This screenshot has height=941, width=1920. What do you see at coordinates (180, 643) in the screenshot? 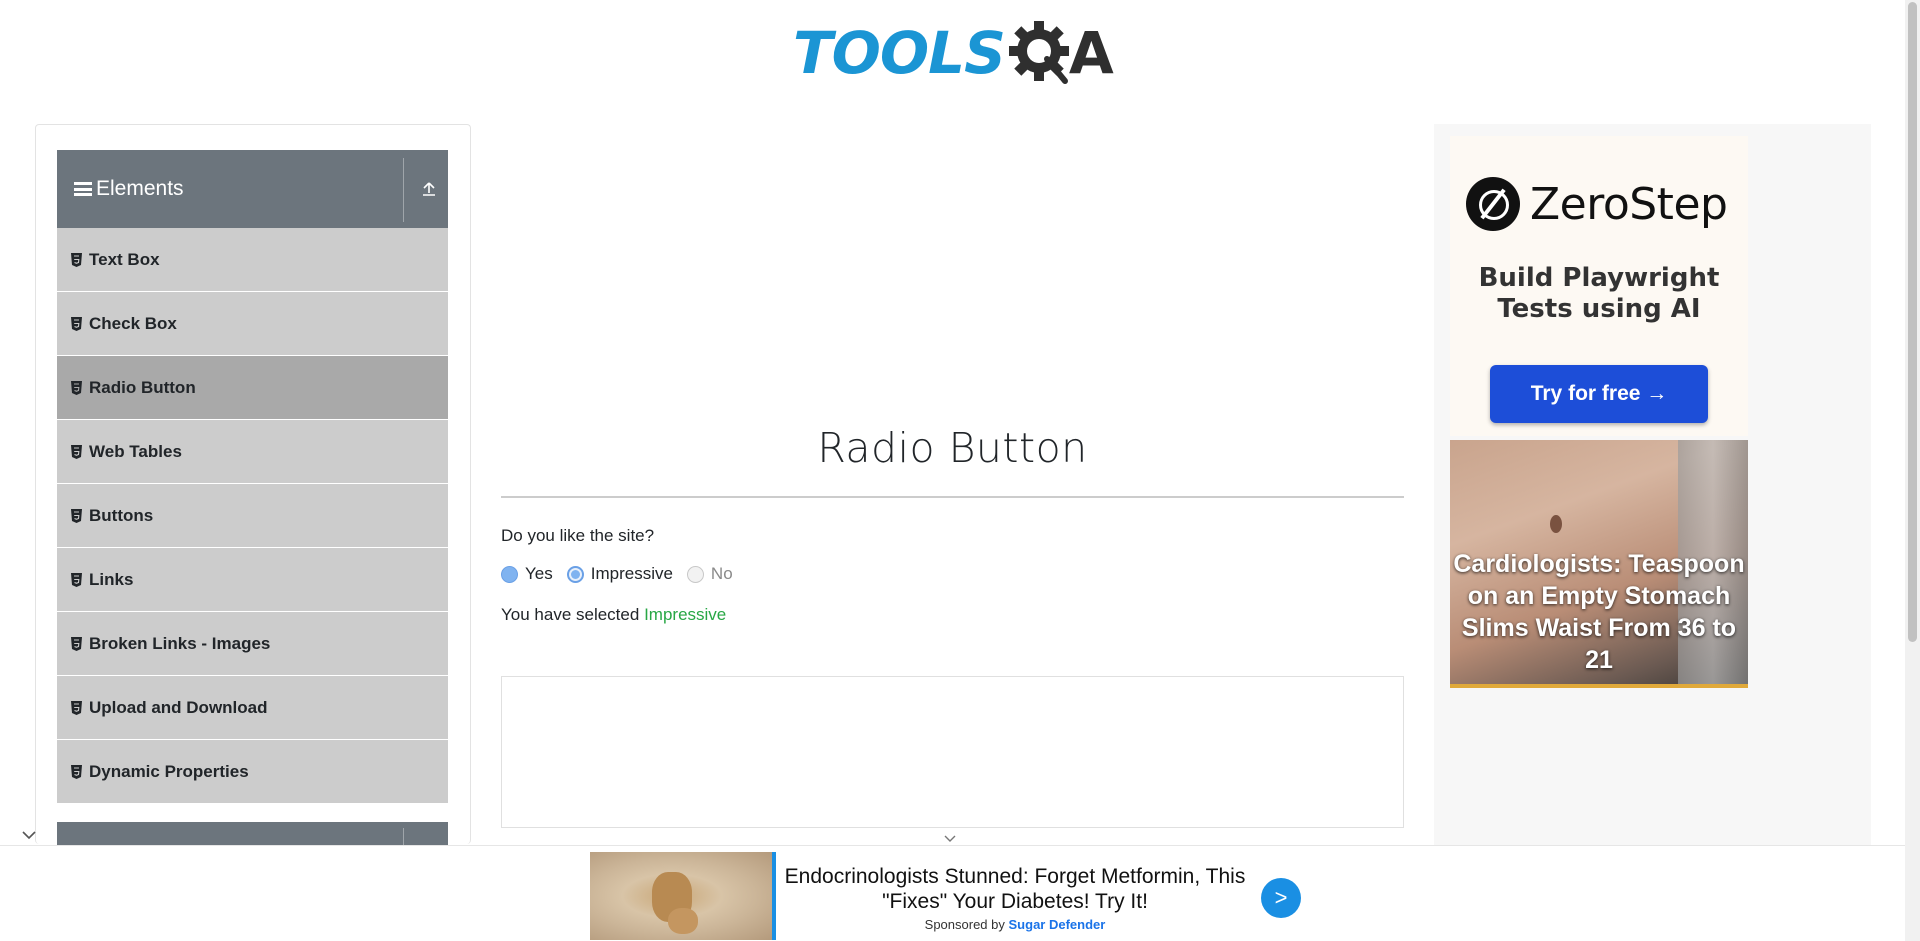
I see `sidebar-item-label: Broken Links - Images` at bounding box center [180, 643].